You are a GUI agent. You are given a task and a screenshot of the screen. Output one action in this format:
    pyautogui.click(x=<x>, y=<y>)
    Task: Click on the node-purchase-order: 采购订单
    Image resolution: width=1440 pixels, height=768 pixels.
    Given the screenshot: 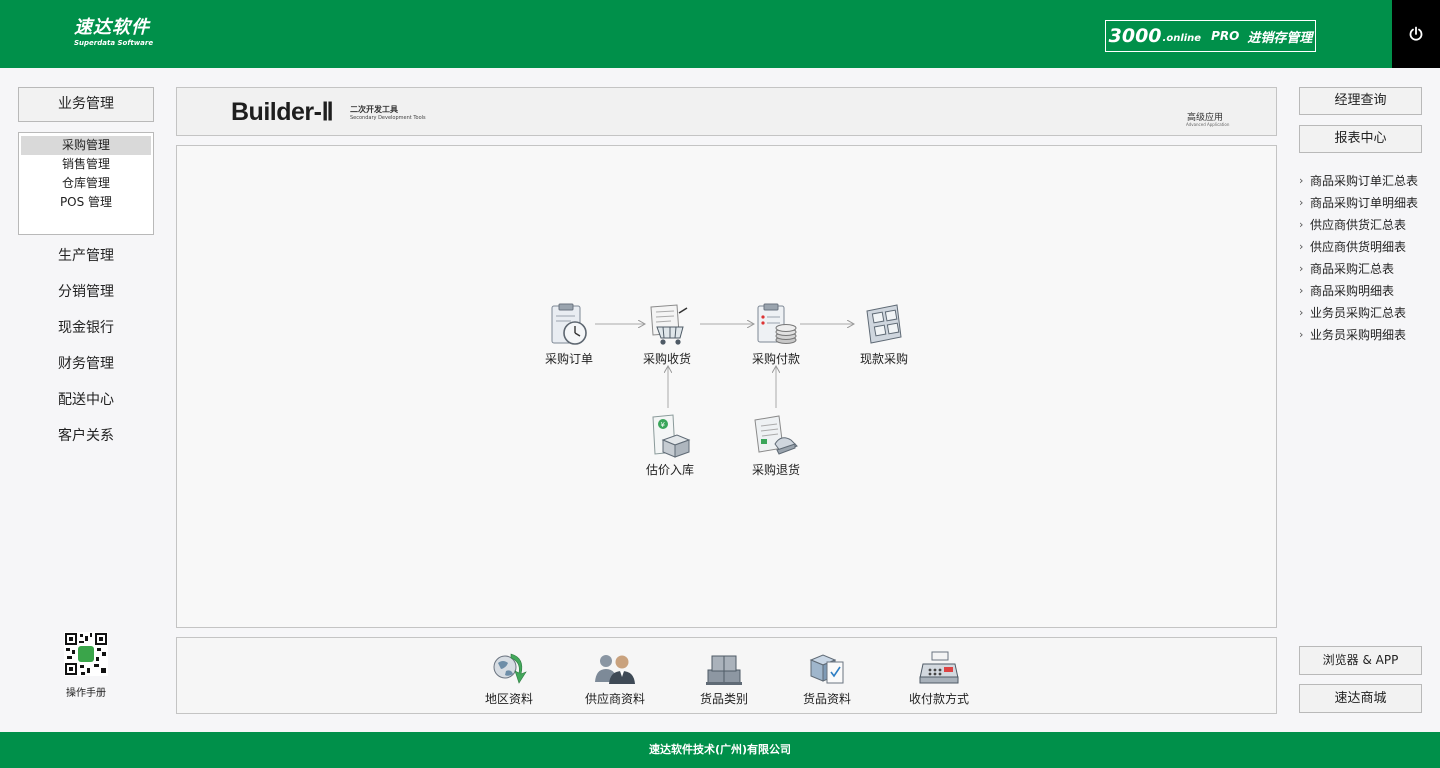 What is the action you would take?
    pyautogui.click(x=569, y=335)
    